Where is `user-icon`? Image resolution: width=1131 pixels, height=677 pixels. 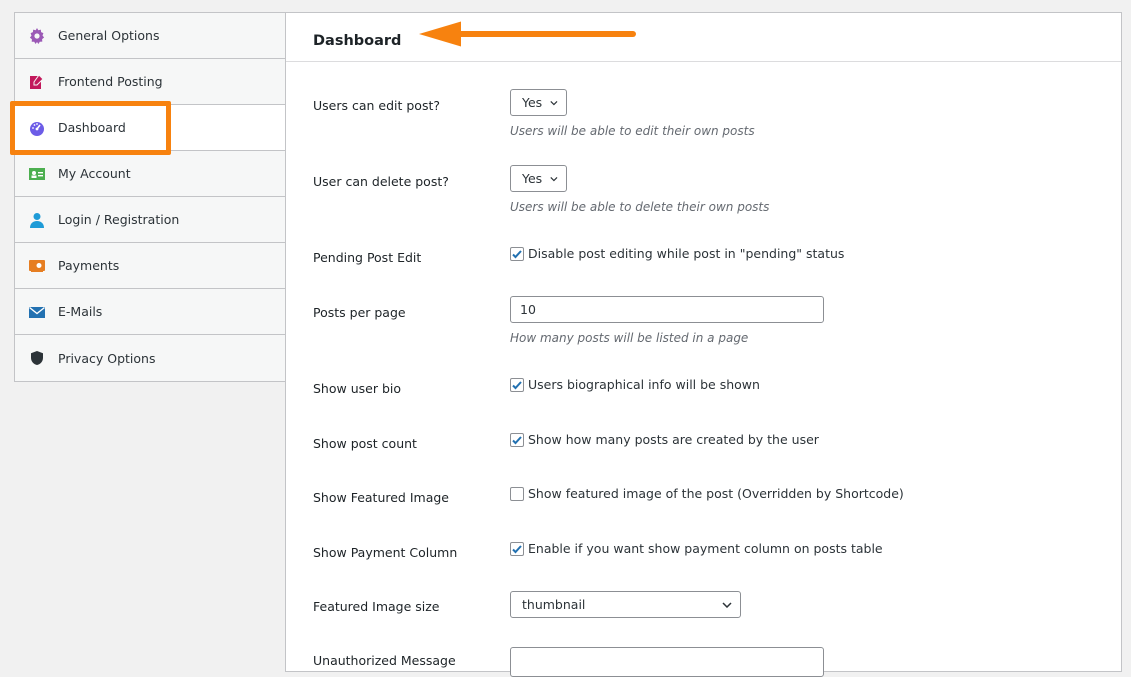
user-icon is located at coordinates (37, 220).